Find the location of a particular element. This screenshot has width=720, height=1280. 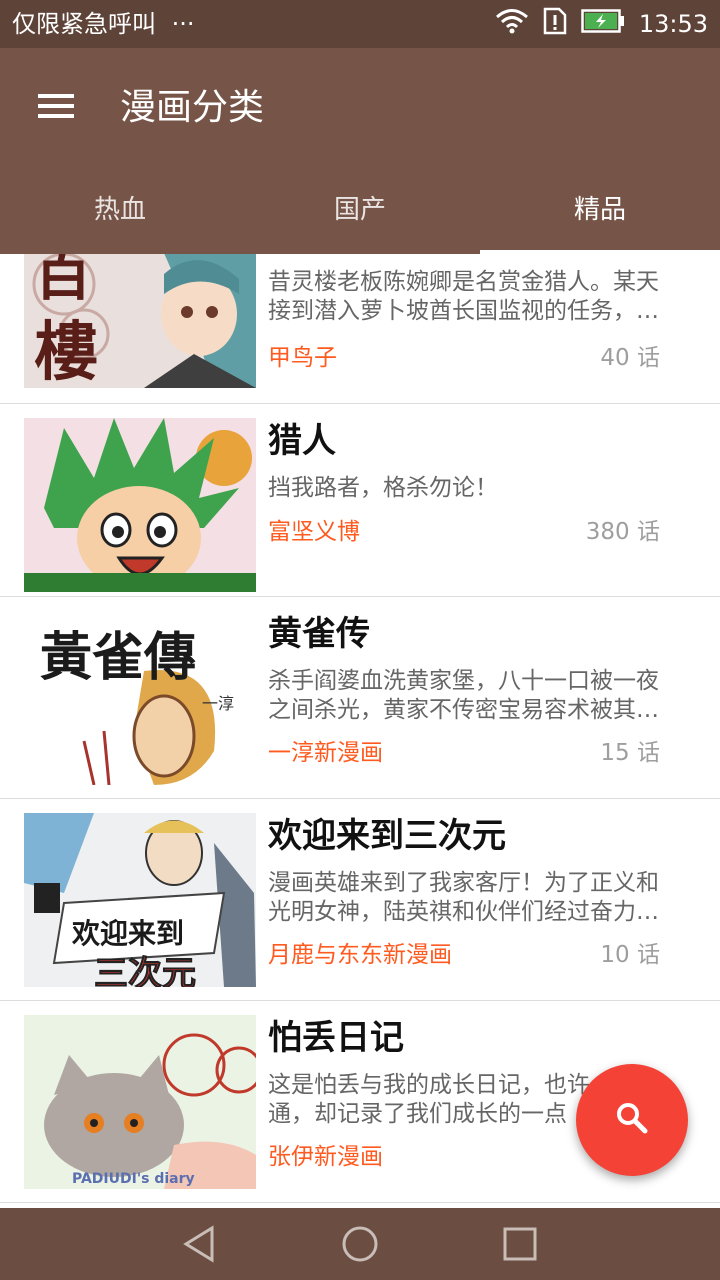

system-nav-bar is located at coordinates (360, 1244).